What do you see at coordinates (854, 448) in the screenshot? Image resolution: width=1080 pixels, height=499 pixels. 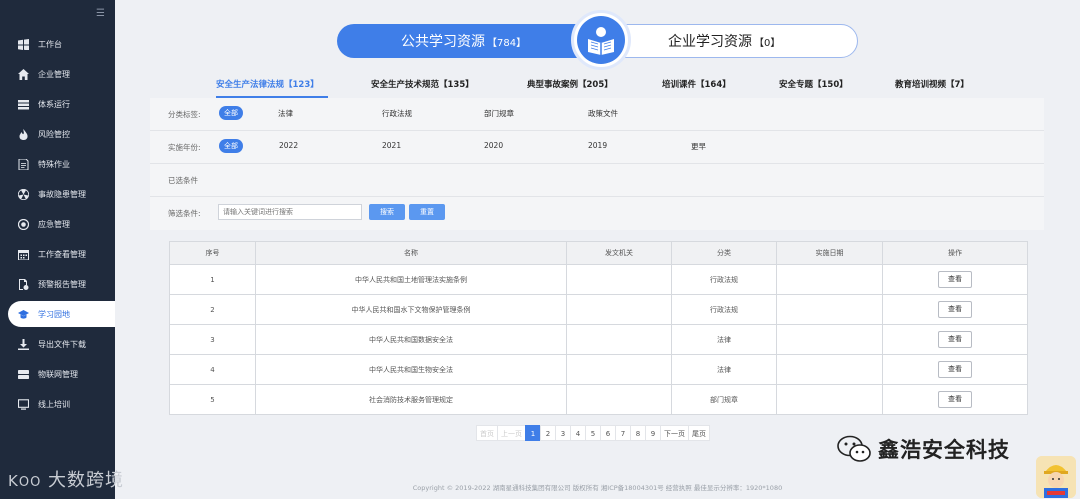 I see `wechat-icon` at bounding box center [854, 448].